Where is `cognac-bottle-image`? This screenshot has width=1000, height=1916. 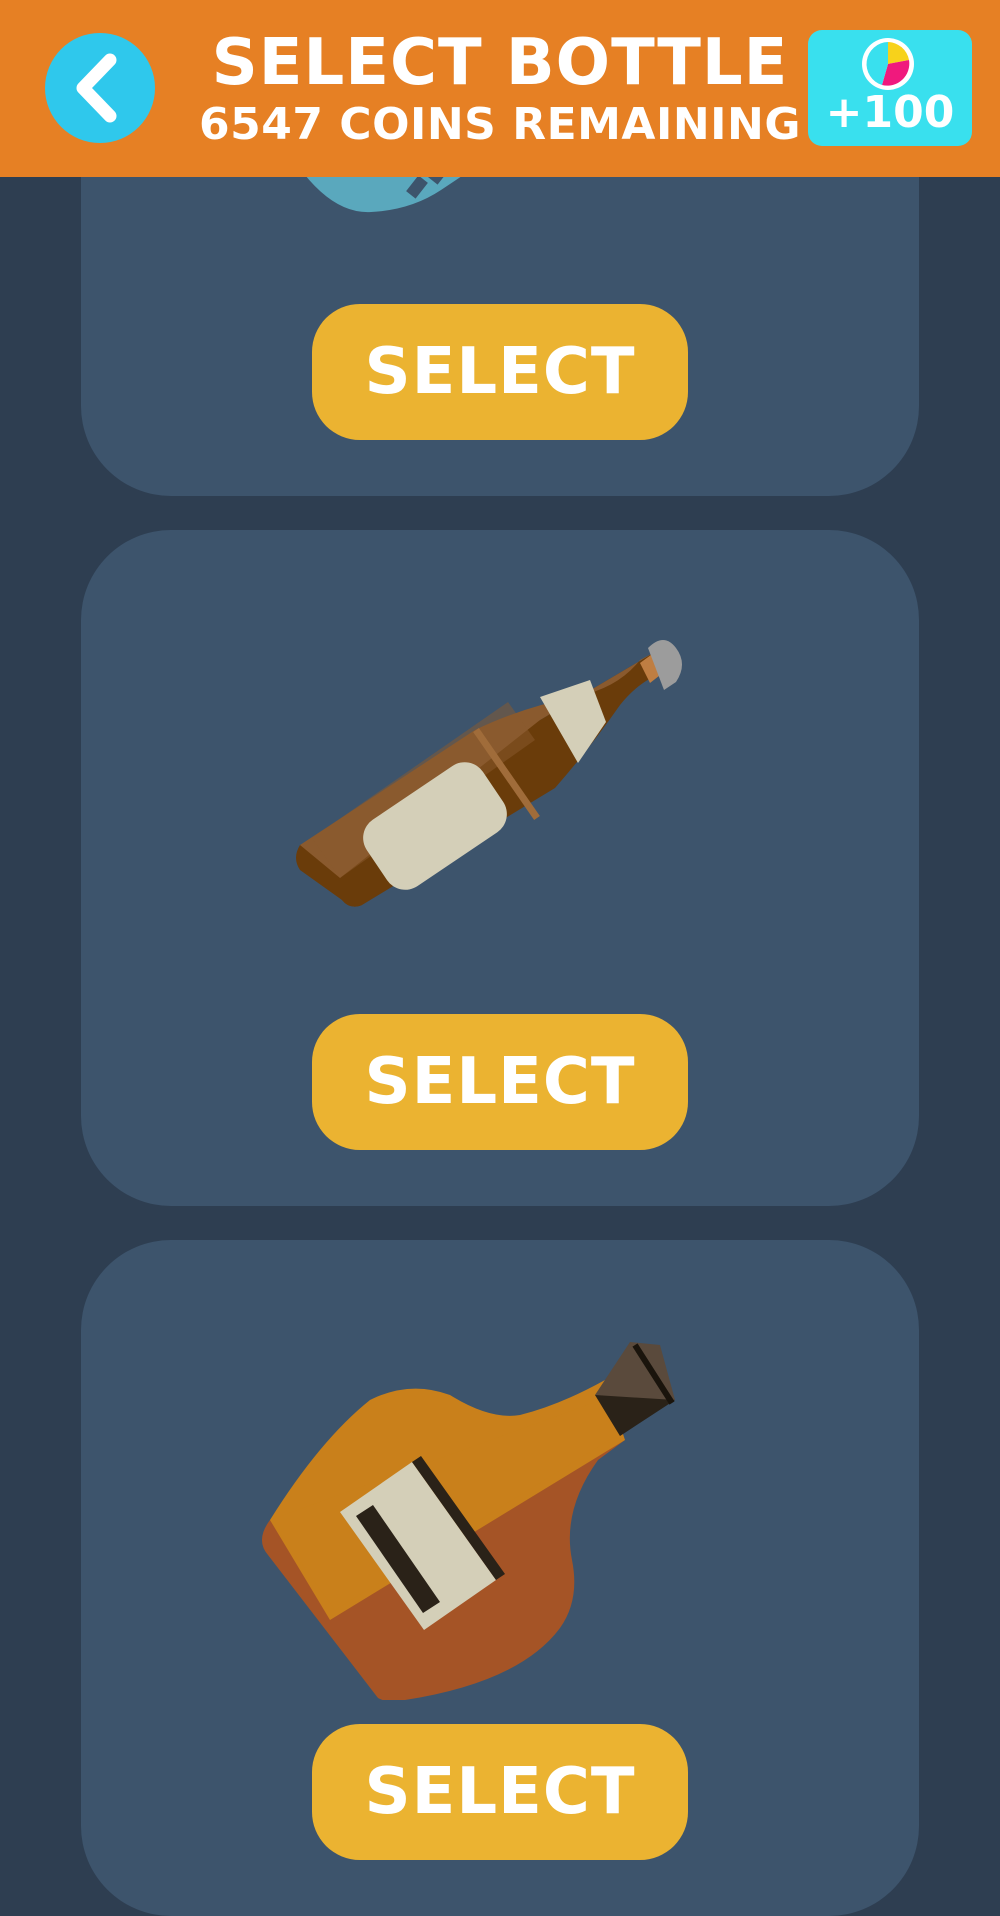
cognac-bottle-image is located at coordinates (468, 1521).